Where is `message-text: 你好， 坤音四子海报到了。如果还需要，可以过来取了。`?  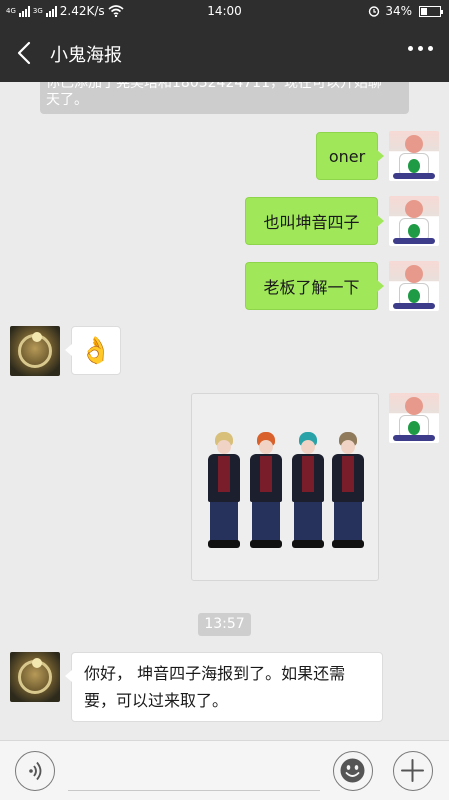
message-text: 你好， 坤音四子海报到了。如果还需要，可以过来取了。 is located at coordinates (215, 687).